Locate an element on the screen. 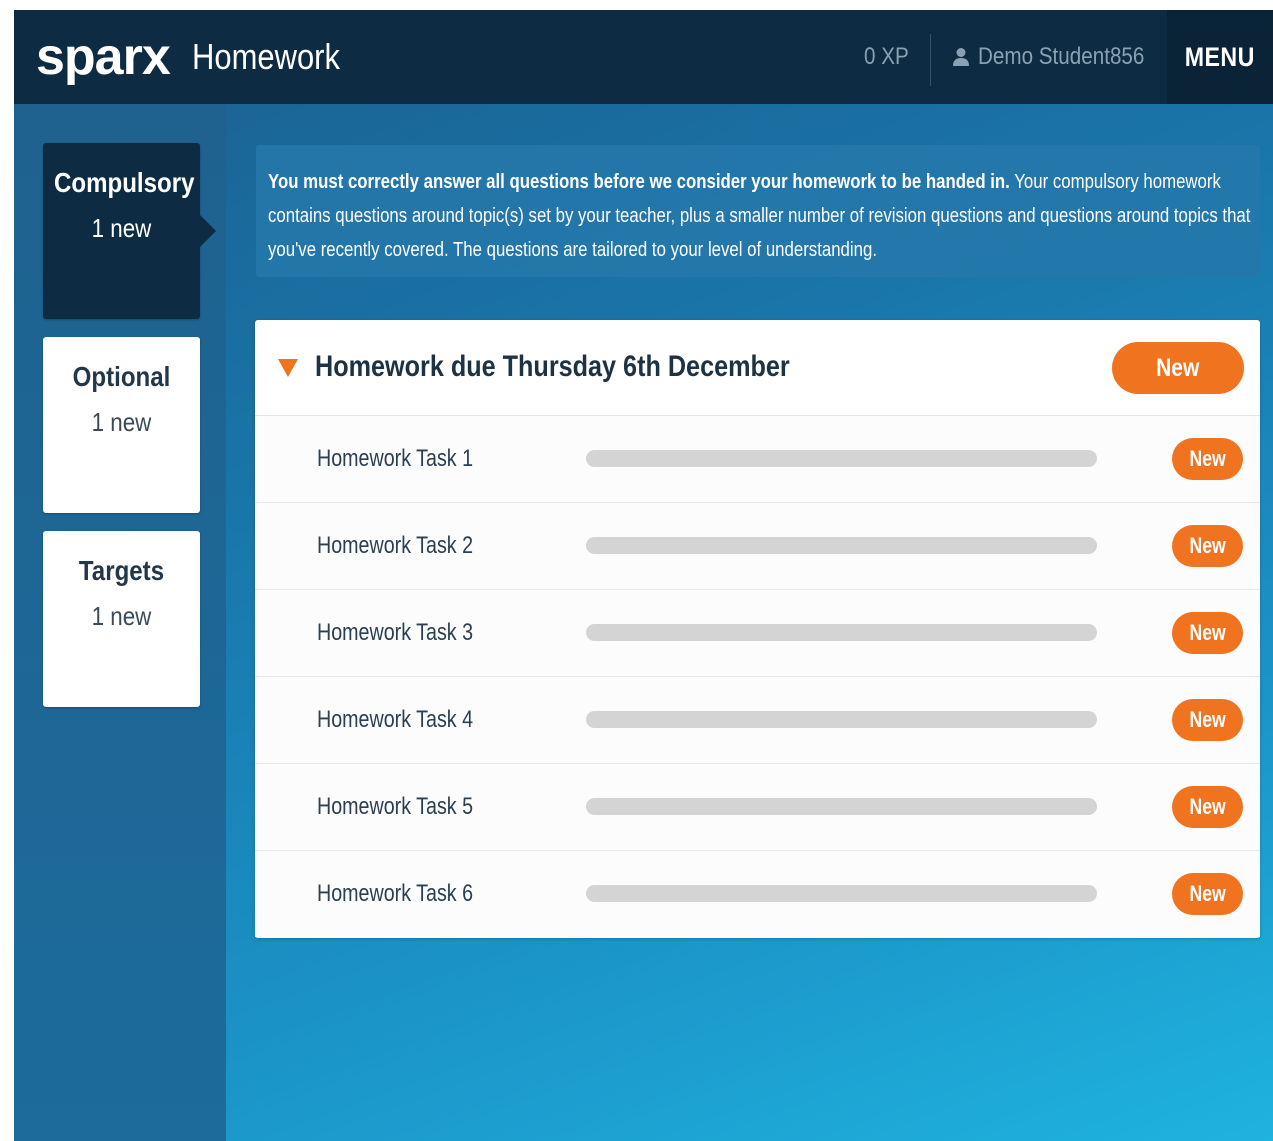 This screenshot has height=1141, width=1273. task-label: Homework Task 4 is located at coordinates (395, 719).